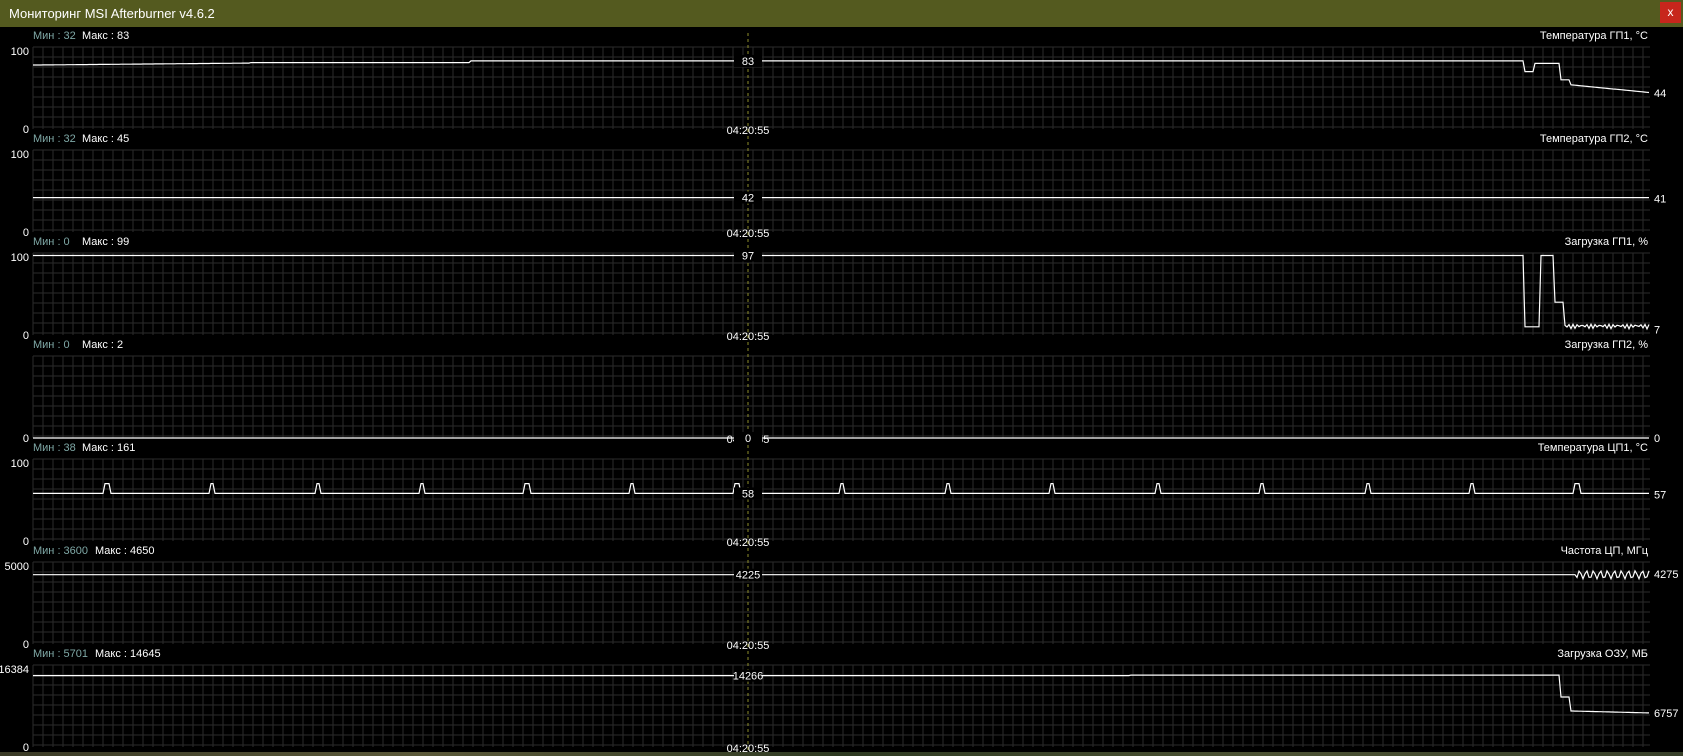  What do you see at coordinates (1593, 448) in the screenshot?
I see `graph-title: Температура ЦП1, °С` at bounding box center [1593, 448].